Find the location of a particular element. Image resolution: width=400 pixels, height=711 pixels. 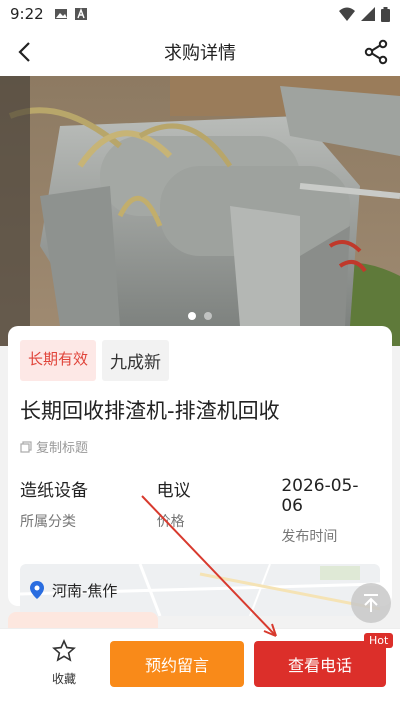

tag-row: 长期有效 九成新 is located at coordinates (200, 360).